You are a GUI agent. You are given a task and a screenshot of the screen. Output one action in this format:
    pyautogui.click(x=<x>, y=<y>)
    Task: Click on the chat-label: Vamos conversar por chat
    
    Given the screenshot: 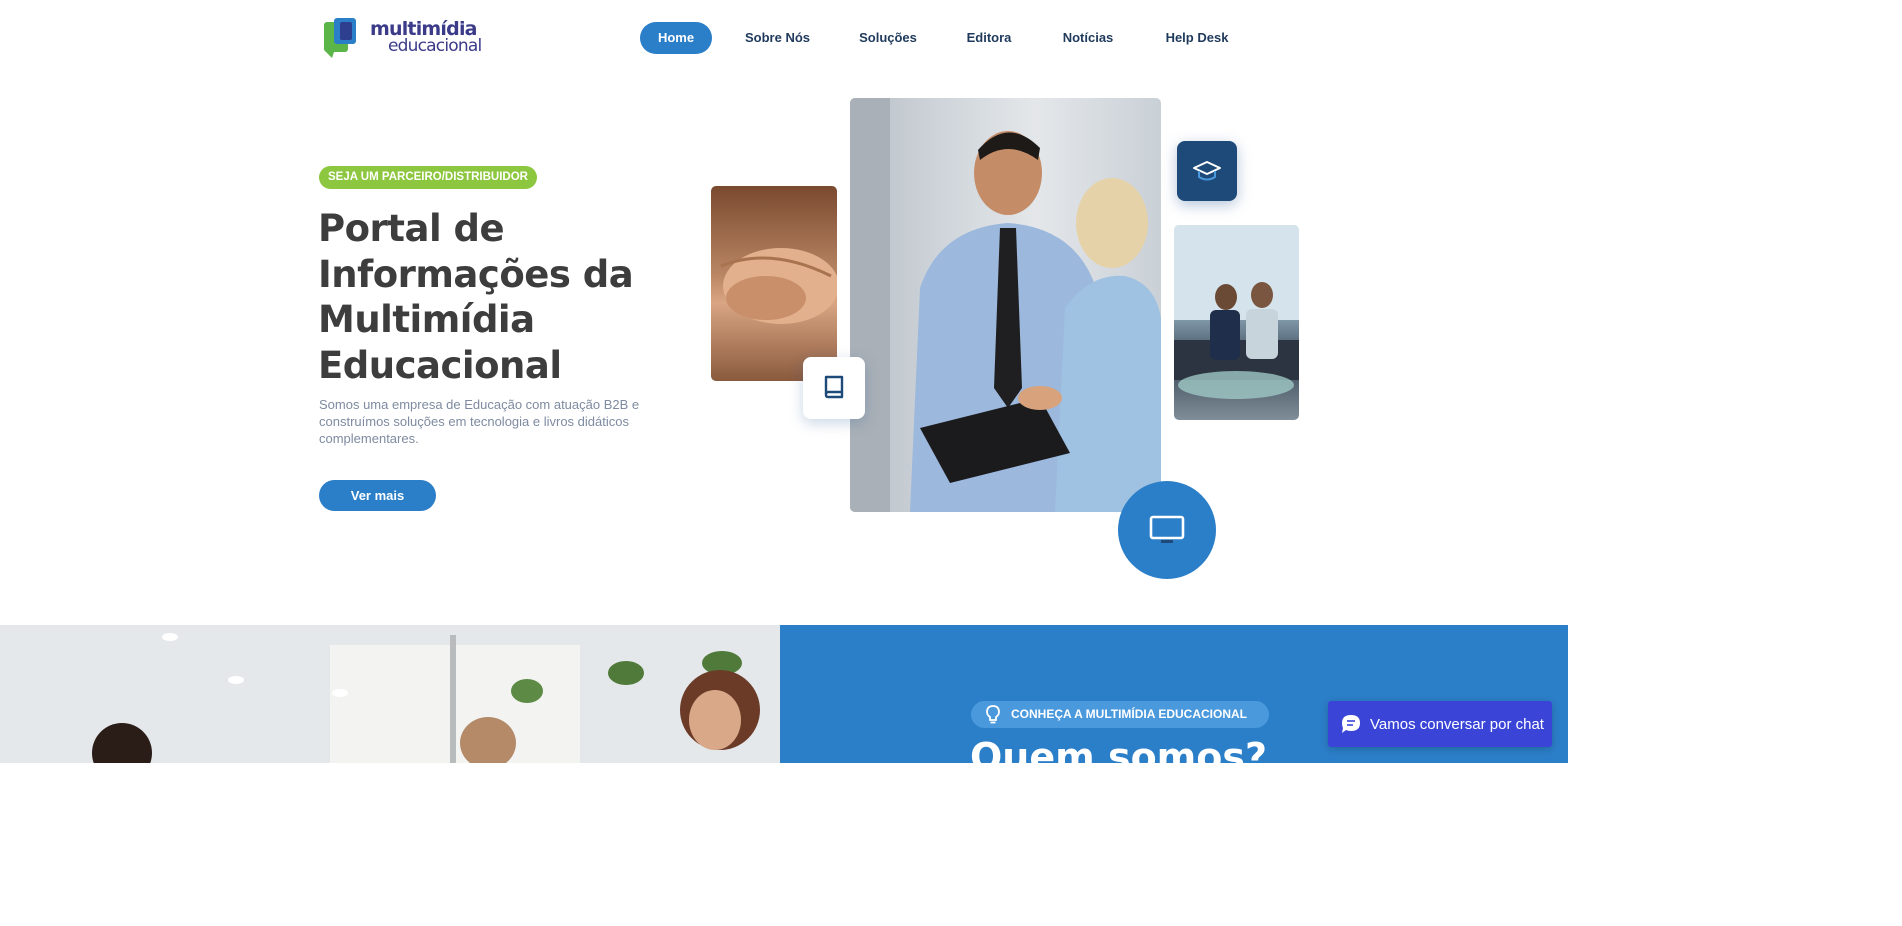 What is the action you would take?
    pyautogui.click(x=1457, y=724)
    